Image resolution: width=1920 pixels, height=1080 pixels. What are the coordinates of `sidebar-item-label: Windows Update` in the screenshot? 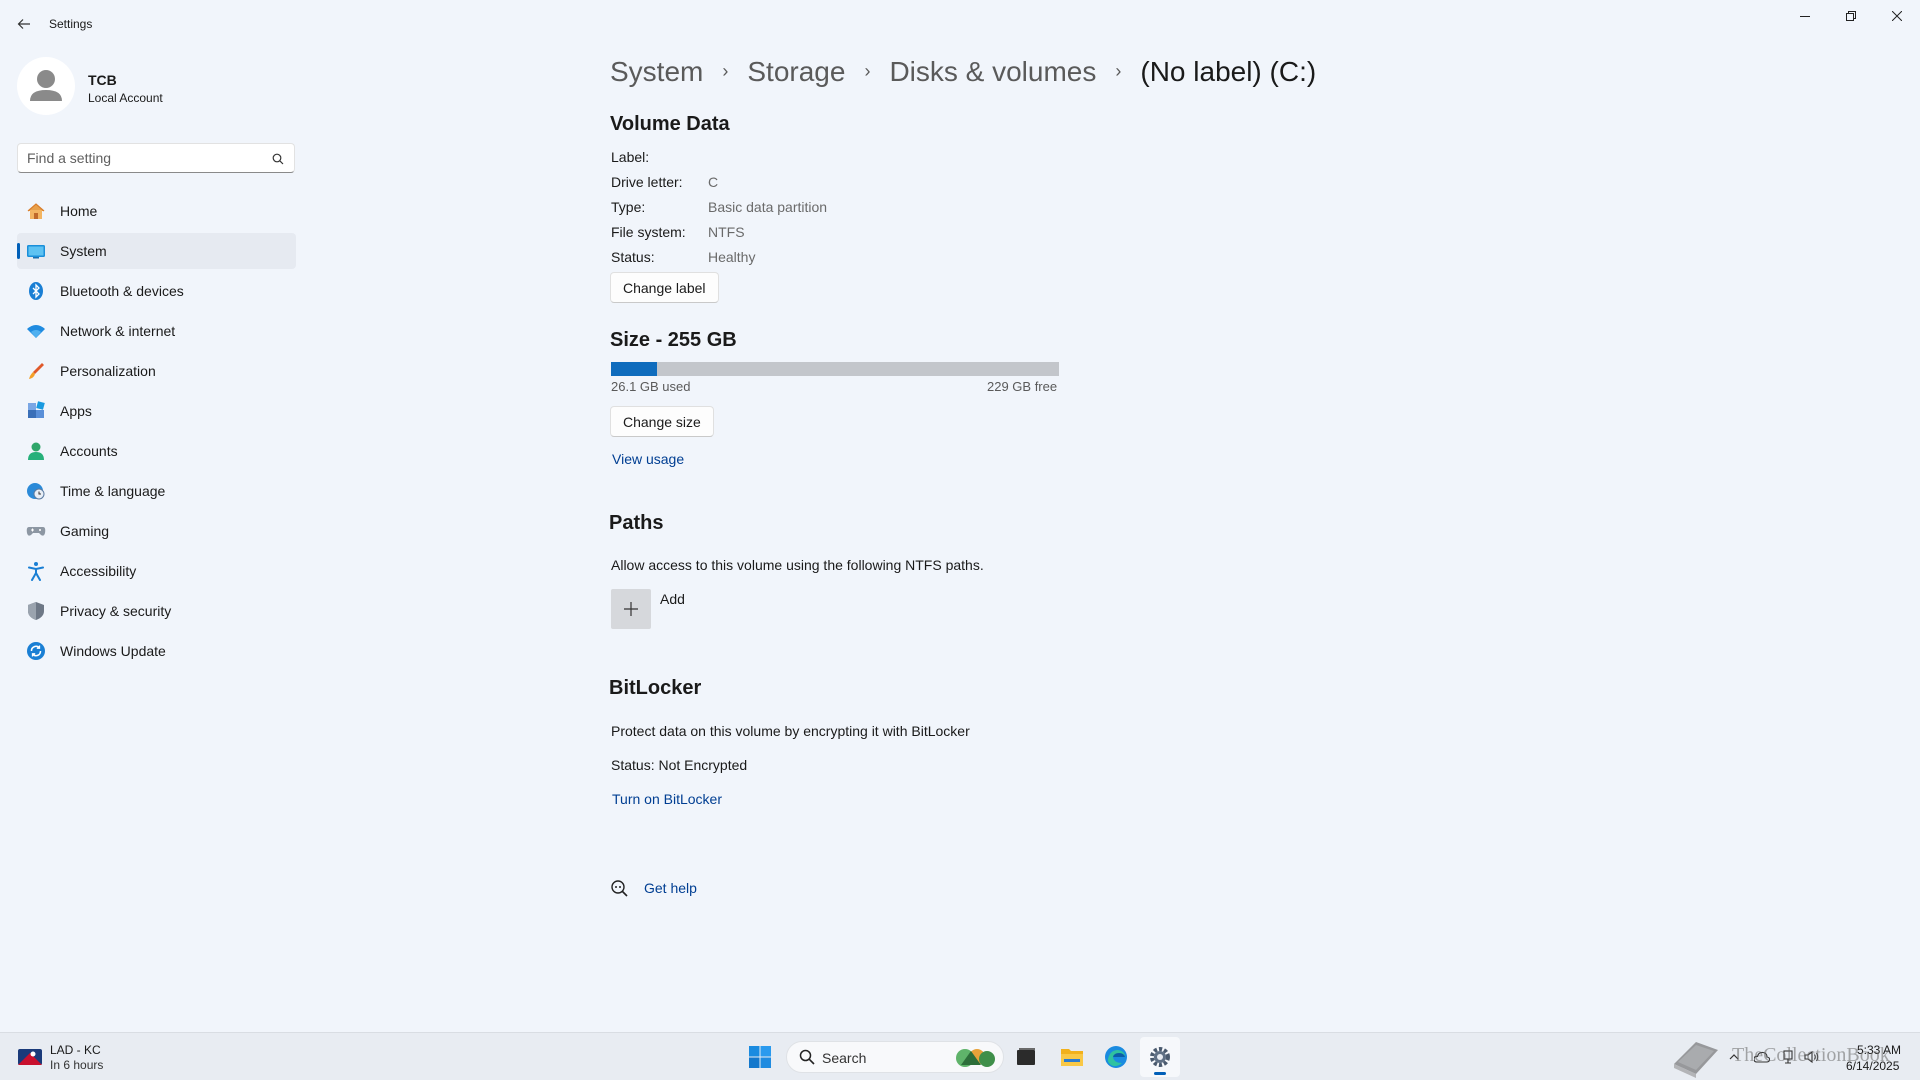 It's located at (113, 651).